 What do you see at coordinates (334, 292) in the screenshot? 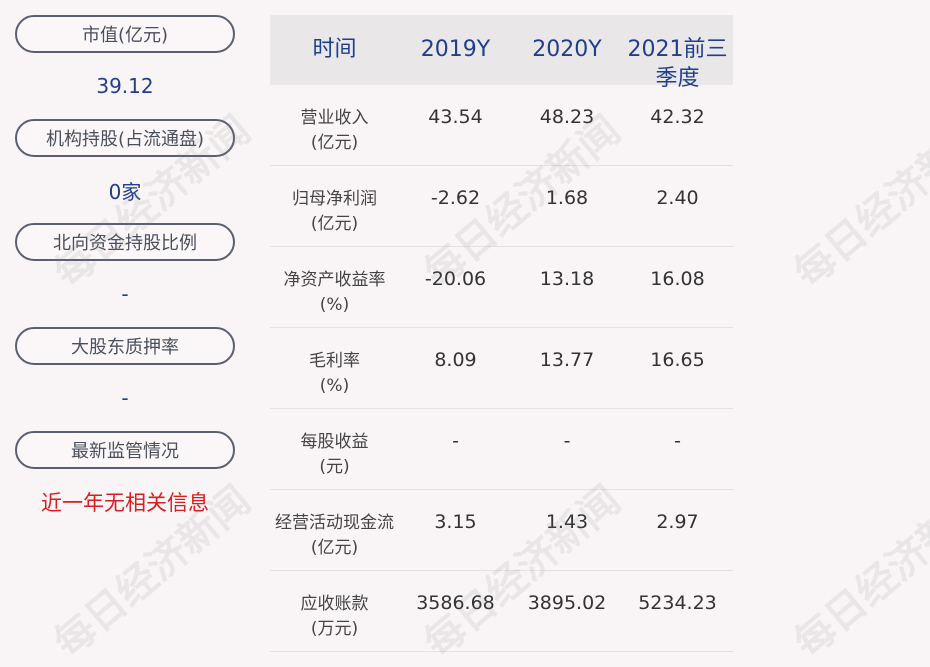
I see `row-label: 净资产收益率 (%)` at bounding box center [334, 292].